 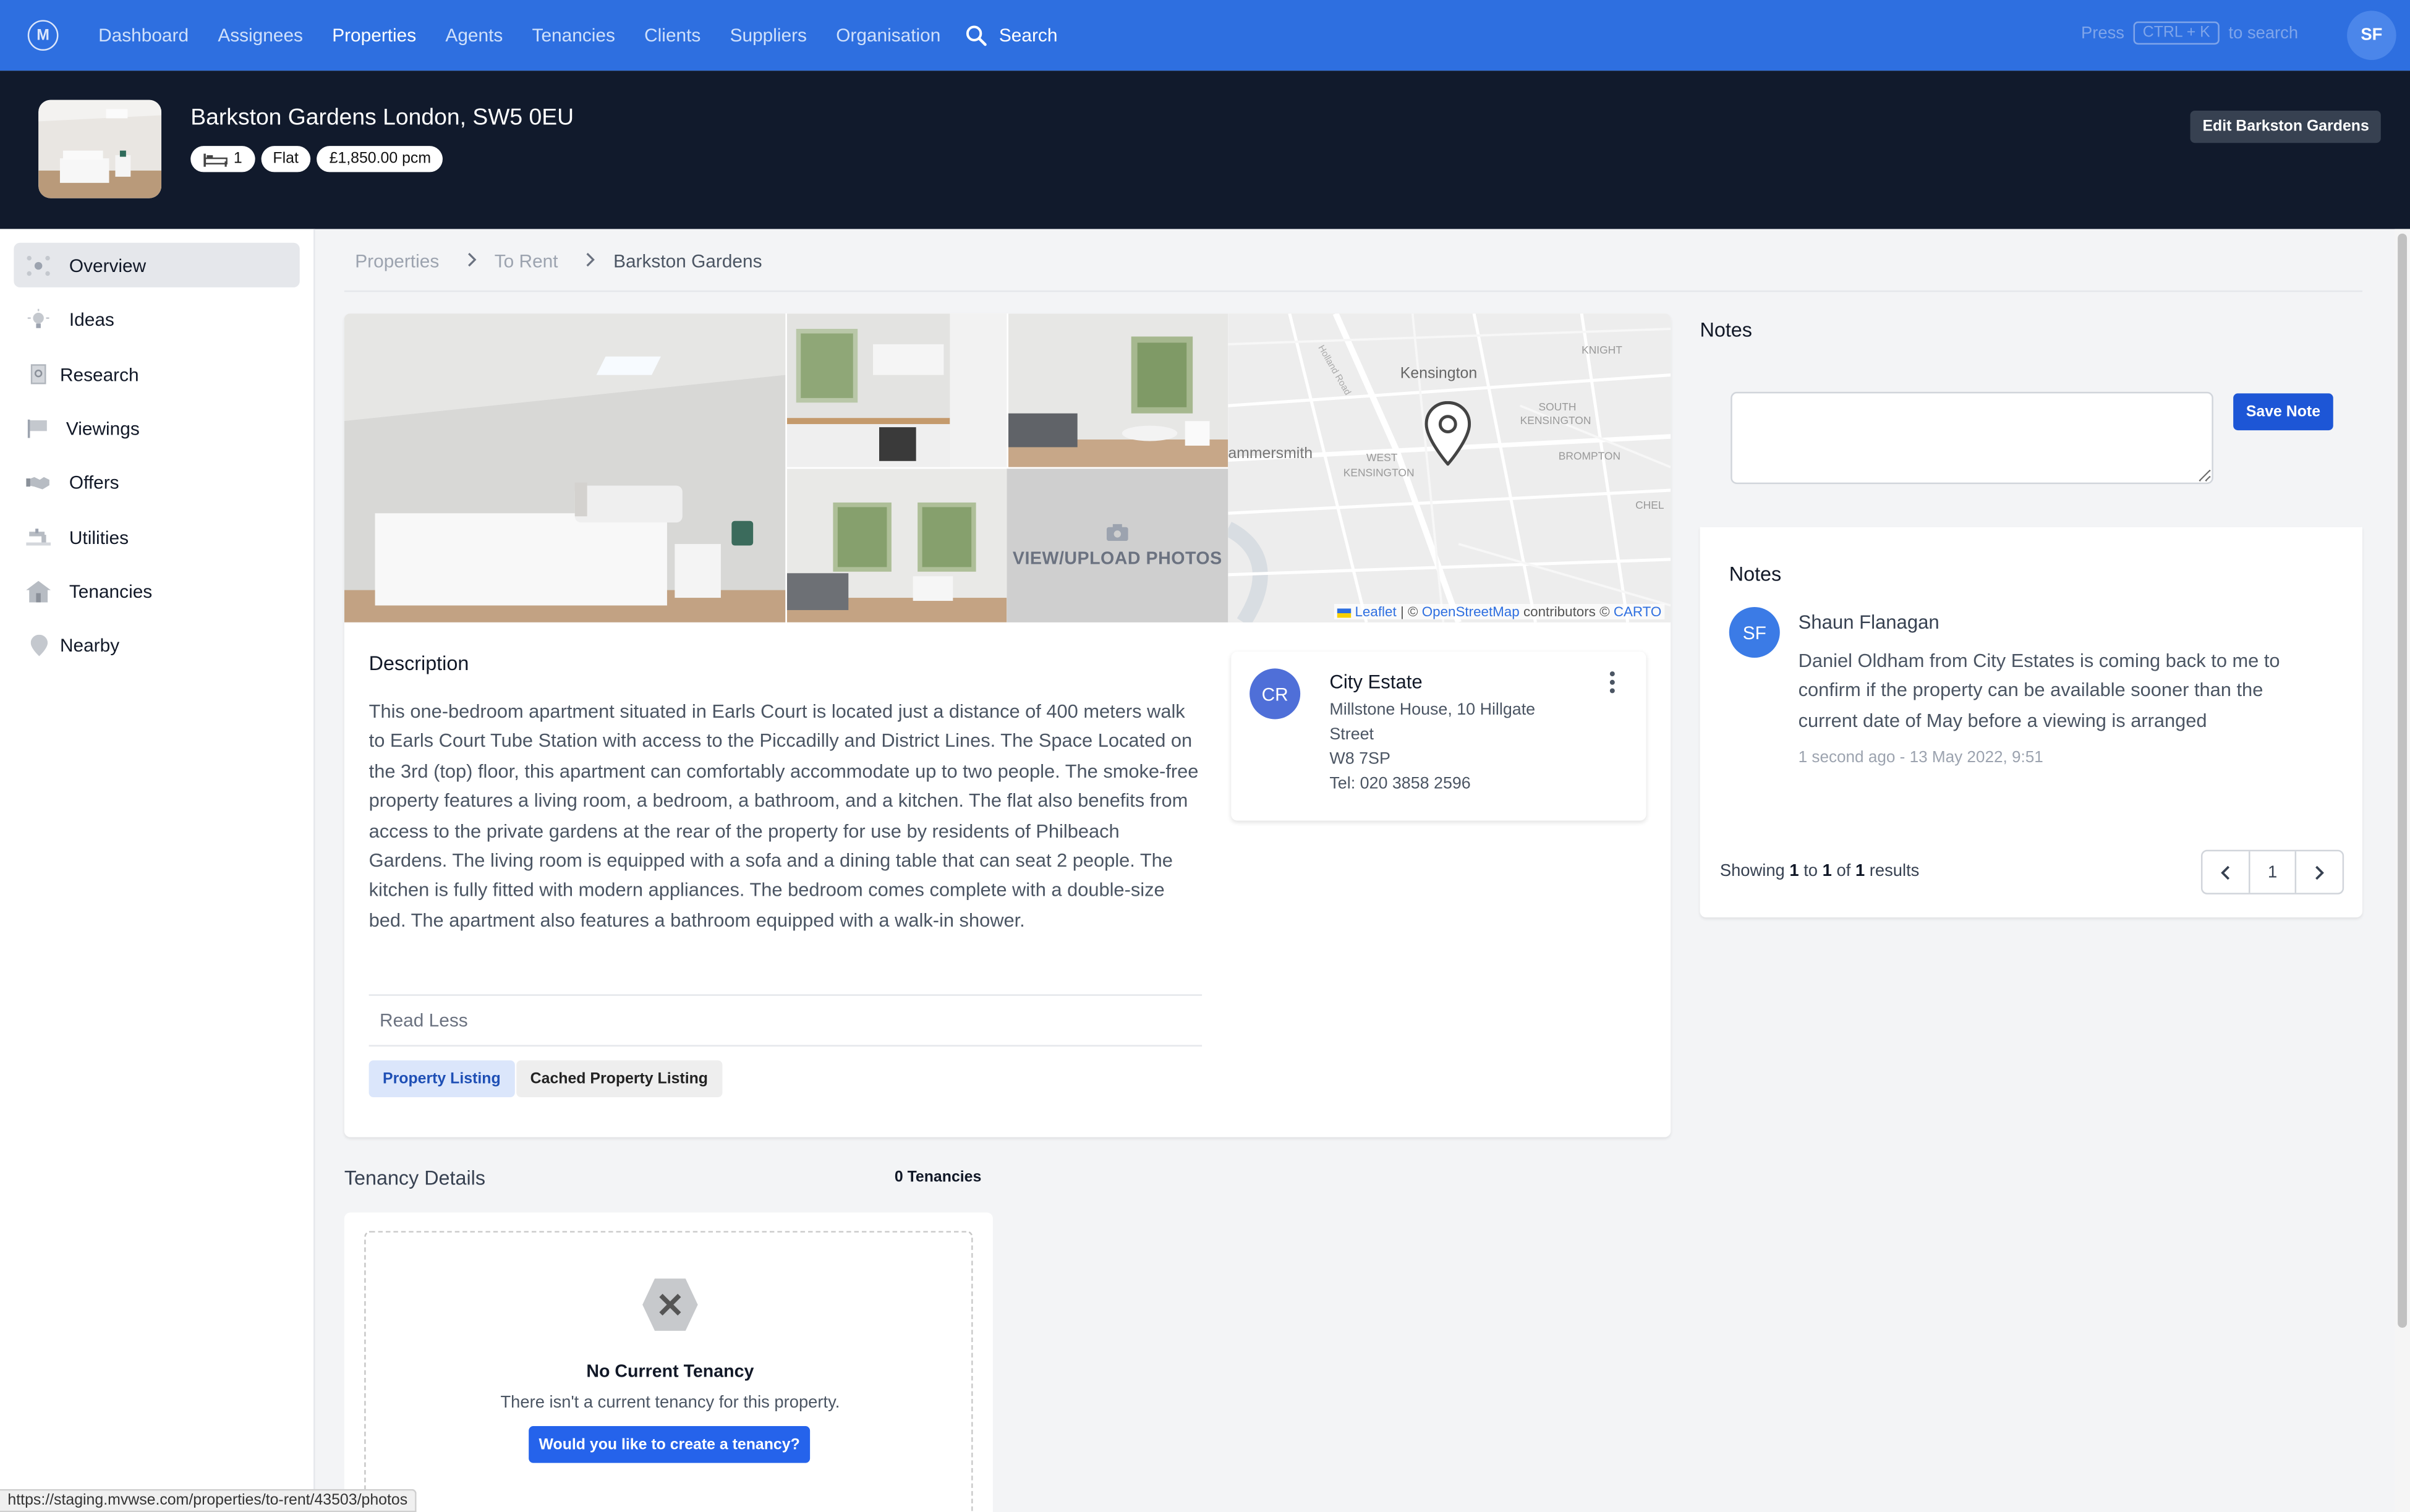 What do you see at coordinates (2403, 780) in the screenshot?
I see `scrollbar-thumb` at bounding box center [2403, 780].